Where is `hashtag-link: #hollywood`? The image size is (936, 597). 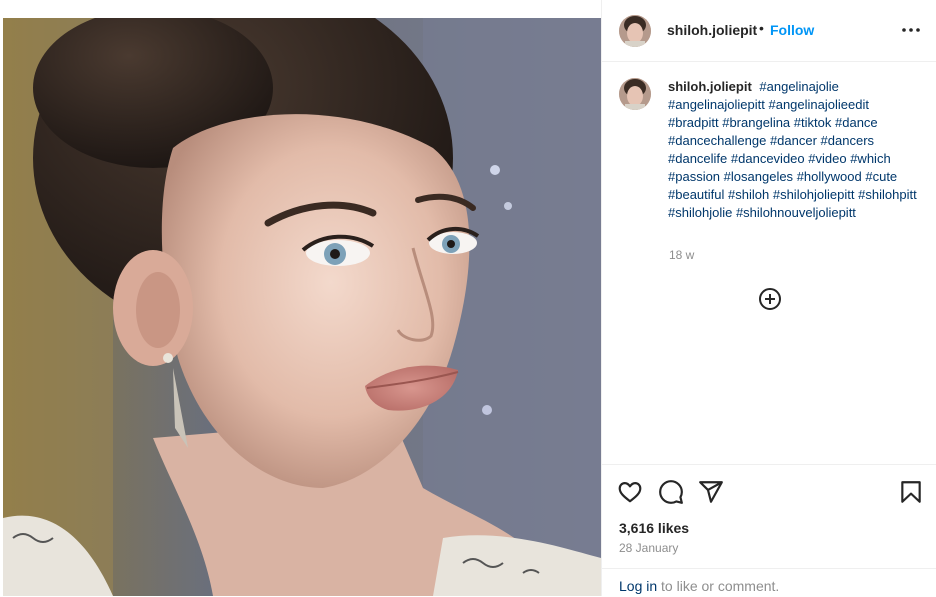
hashtag-link: #hollywood is located at coordinates (829, 176).